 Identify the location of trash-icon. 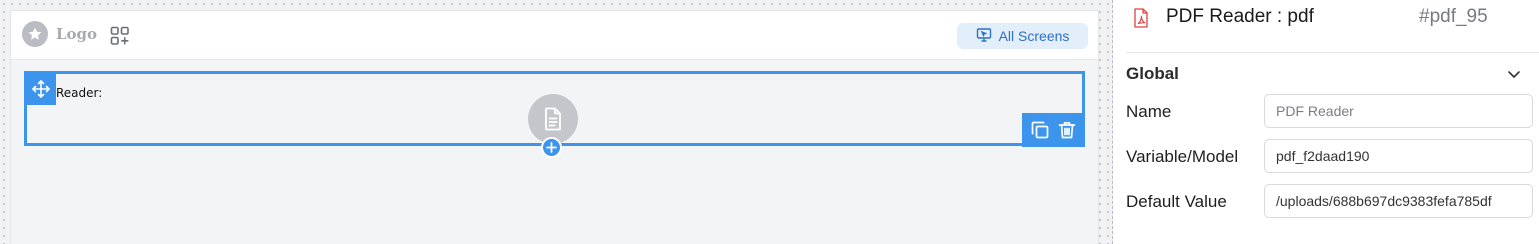
(1067, 130).